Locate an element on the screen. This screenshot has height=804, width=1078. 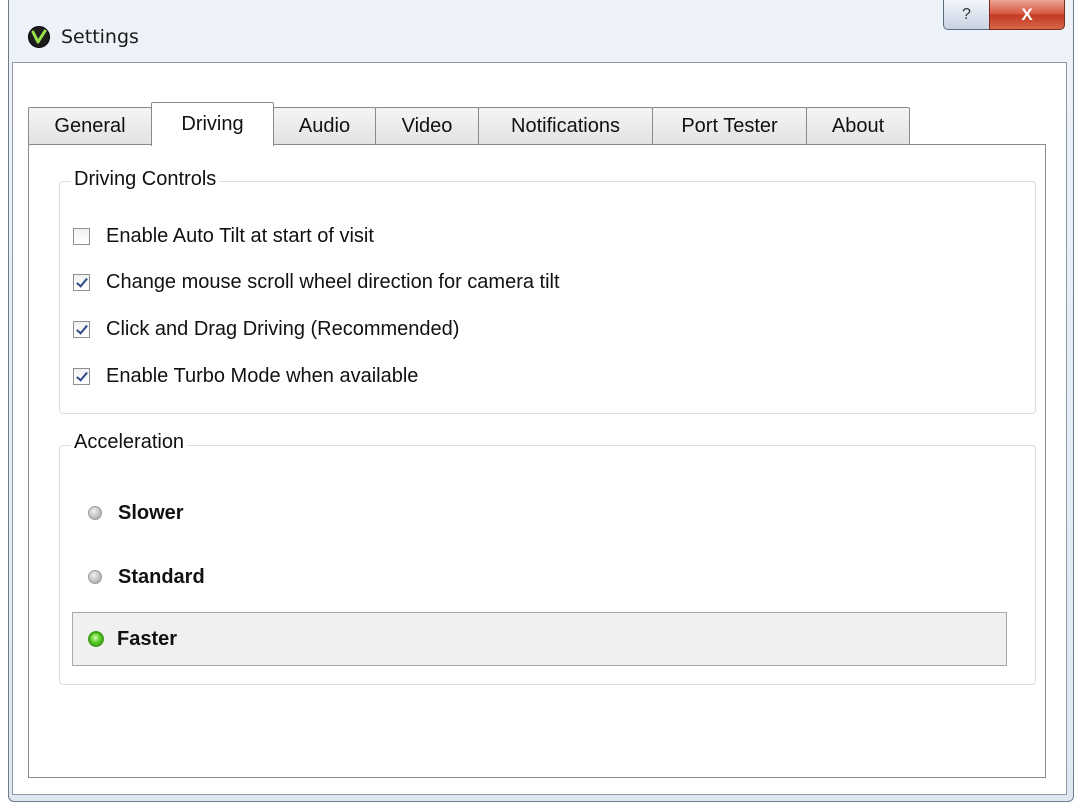
tab-notifications: Notifications is located at coordinates (565, 126).